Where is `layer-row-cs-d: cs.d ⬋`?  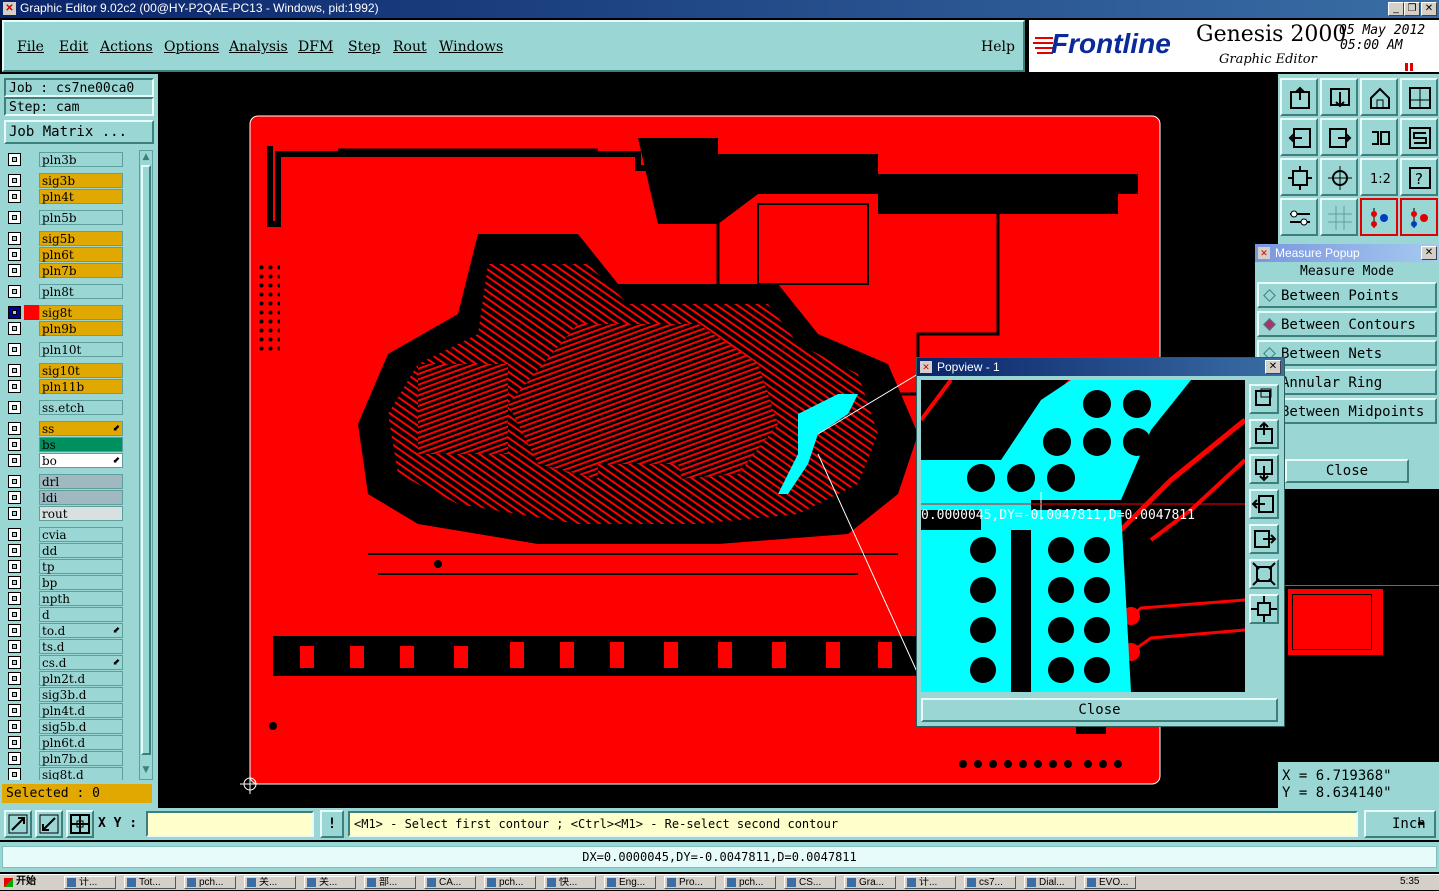 layer-row-cs-d: cs.d ⬋ is located at coordinates (65, 662).